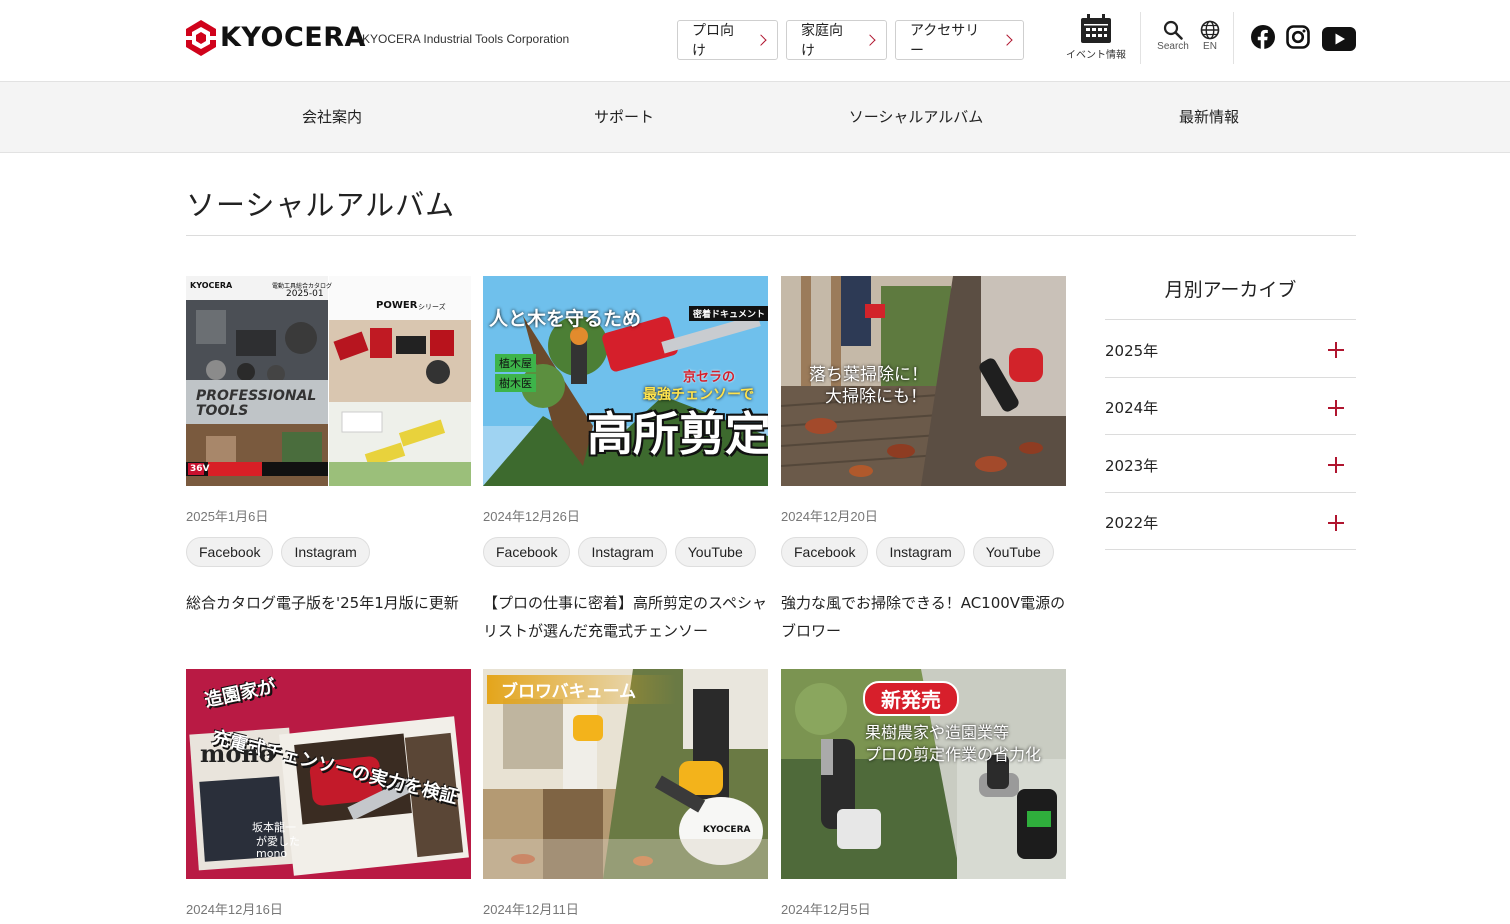 This screenshot has height=924, width=1510. Describe the element at coordinates (625, 774) in the screenshot. I see `card-thumbnail: ブロワバキューム KYOCERA` at that location.